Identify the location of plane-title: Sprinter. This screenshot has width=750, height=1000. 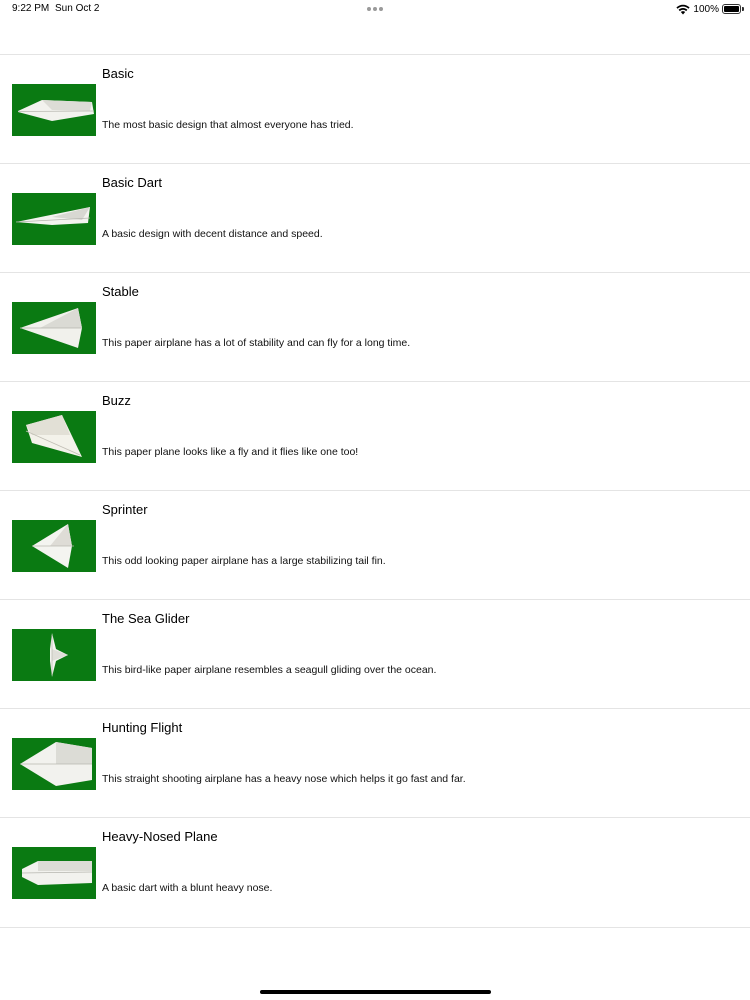
(125, 509).